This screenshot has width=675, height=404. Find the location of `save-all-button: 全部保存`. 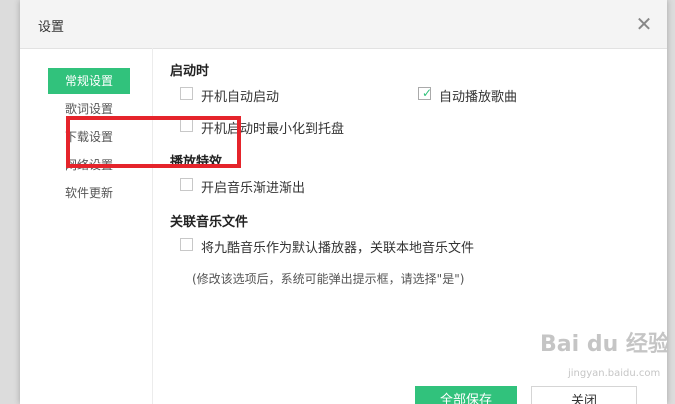

save-all-button: 全部保存 is located at coordinates (466, 395).